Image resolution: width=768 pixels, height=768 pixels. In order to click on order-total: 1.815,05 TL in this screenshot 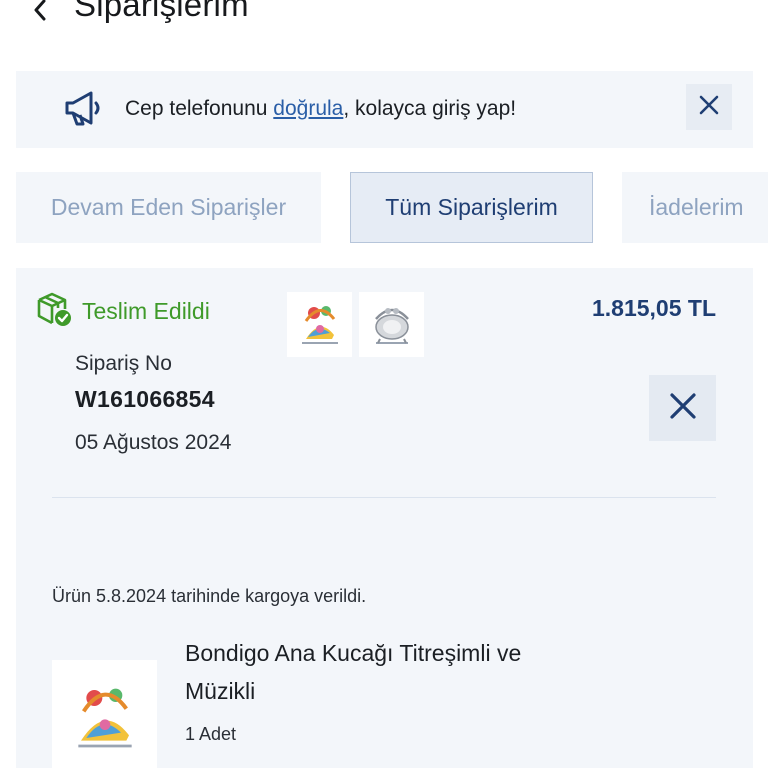, I will do `click(653, 308)`.